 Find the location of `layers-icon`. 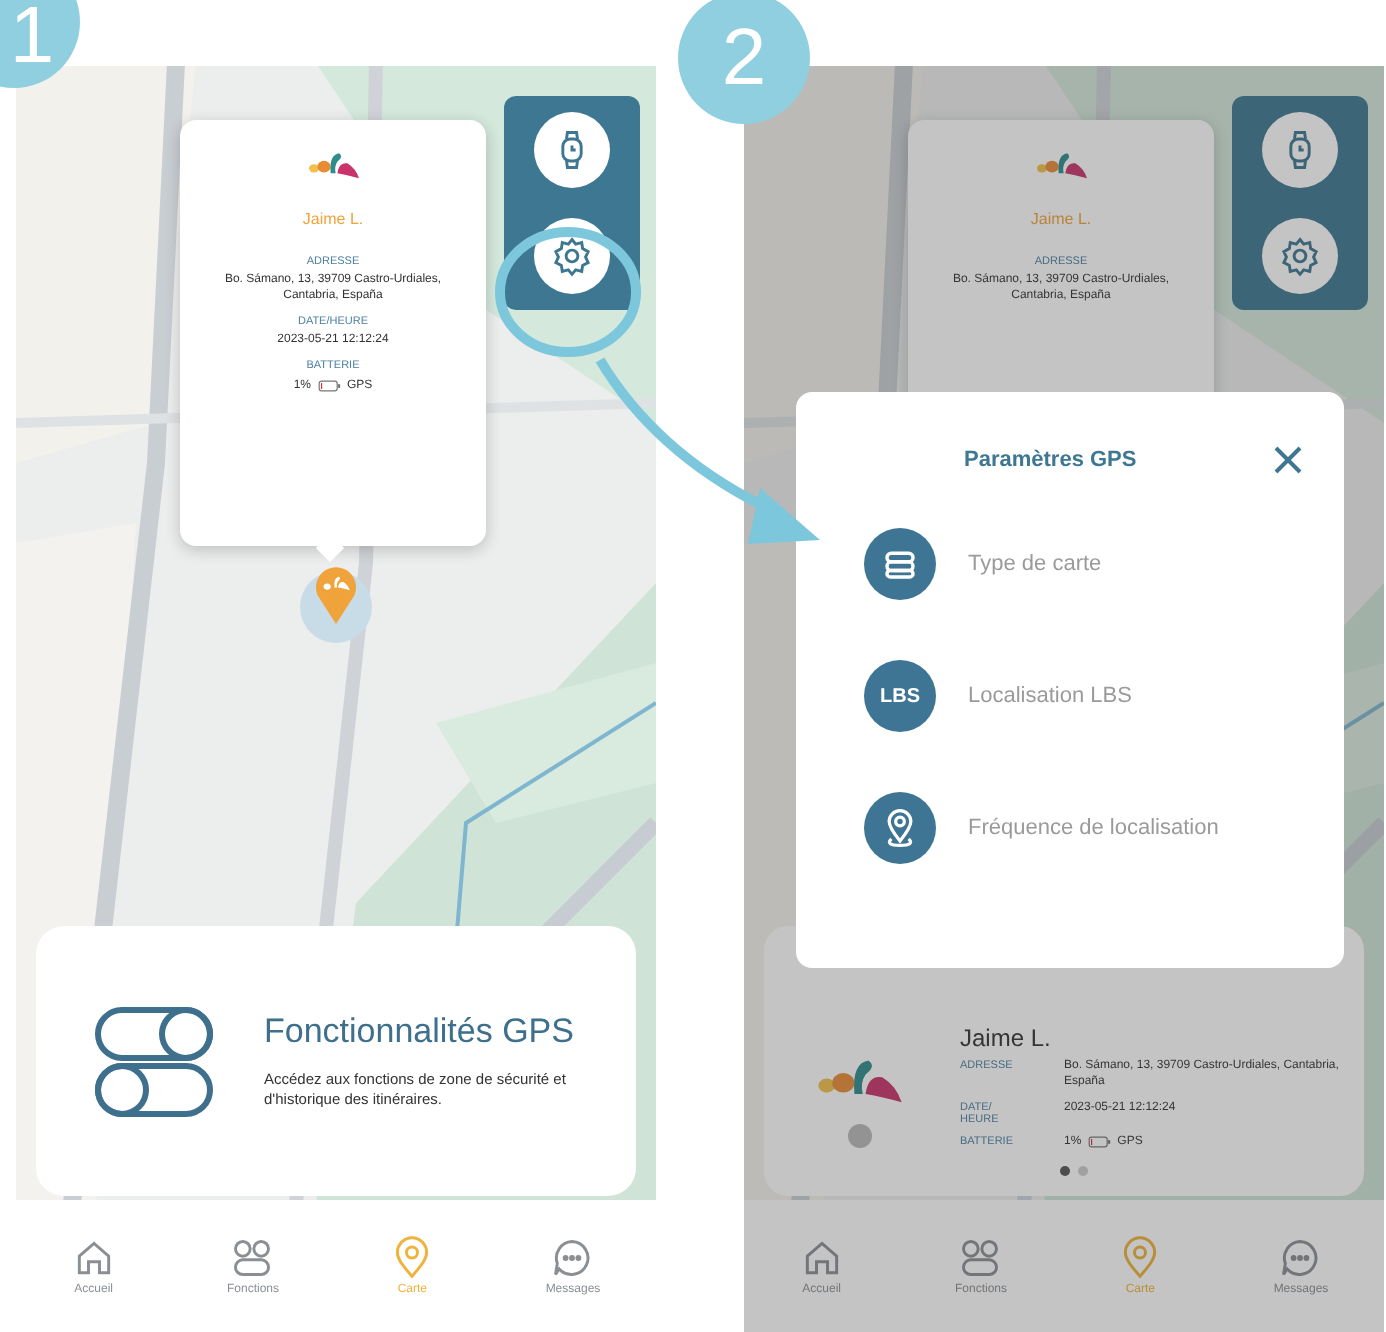

layers-icon is located at coordinates (900, 564).